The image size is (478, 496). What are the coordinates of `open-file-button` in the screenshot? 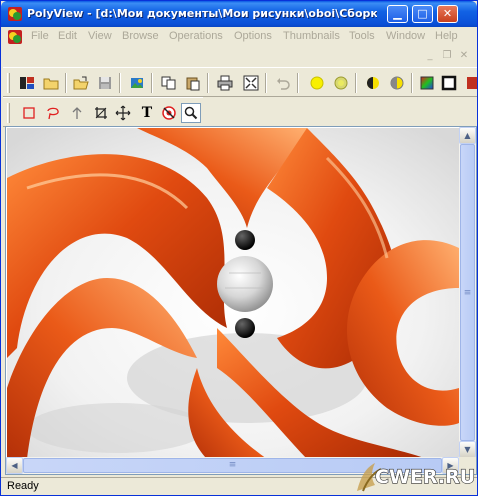 It's located at (81, 83).